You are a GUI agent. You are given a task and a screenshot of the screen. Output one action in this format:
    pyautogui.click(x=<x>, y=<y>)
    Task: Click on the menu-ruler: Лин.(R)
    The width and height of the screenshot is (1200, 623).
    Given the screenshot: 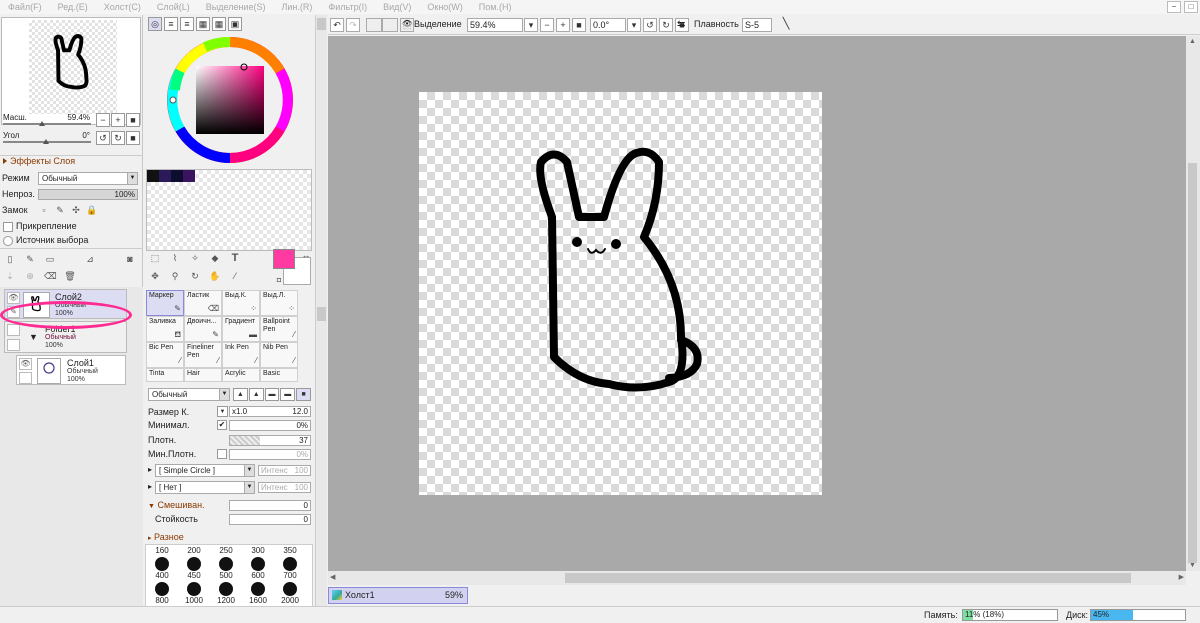 What is the action you would take?
    pyautogui.click(x=296, y=7)
    